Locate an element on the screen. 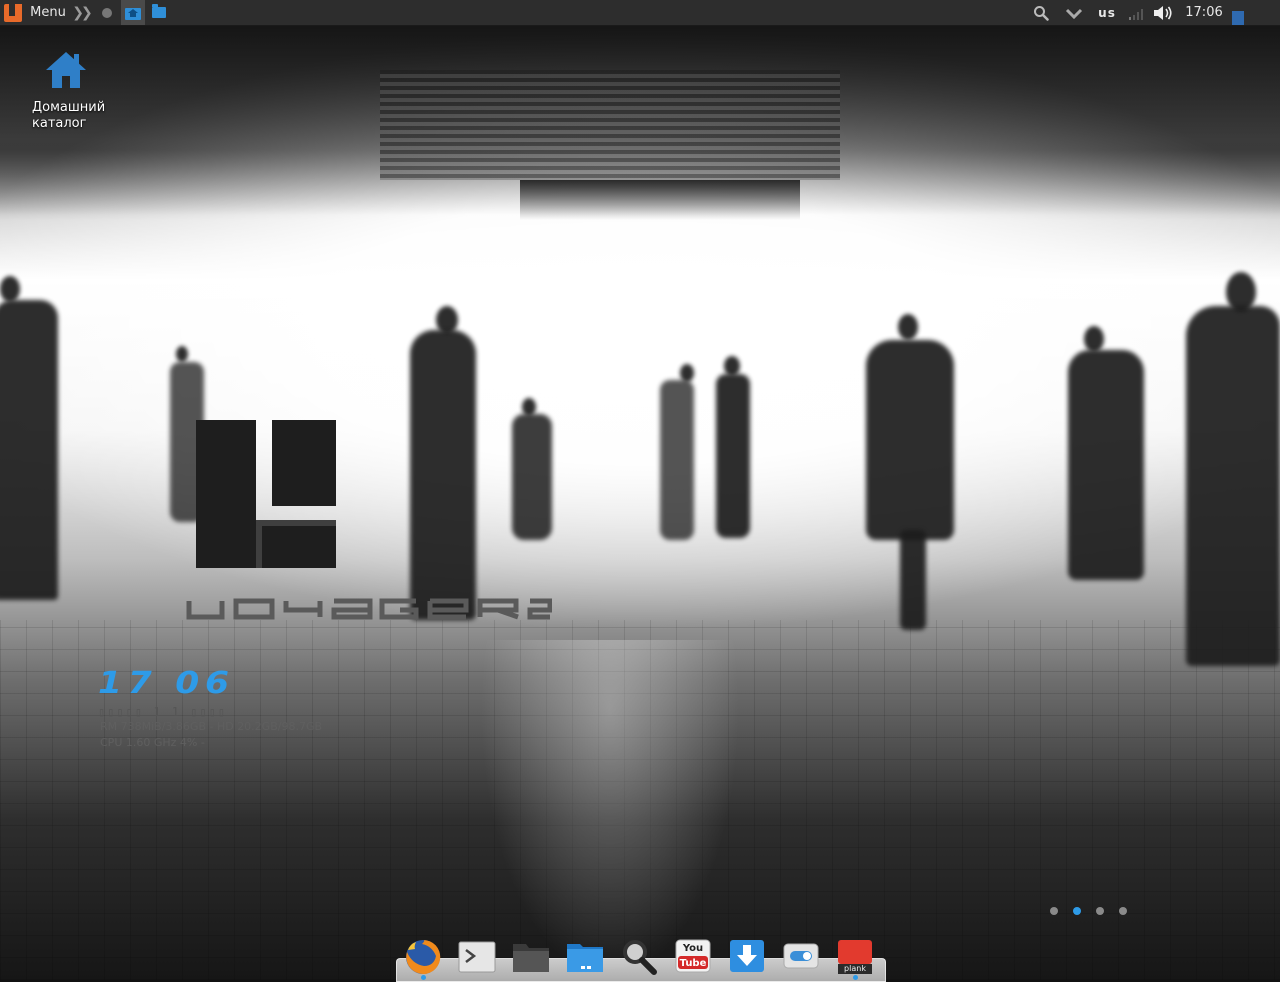 Image resolution: width=1280 pixels, height=982 pixels. keyboard-layout-indicator: us is located at coordinates (1107, 12).